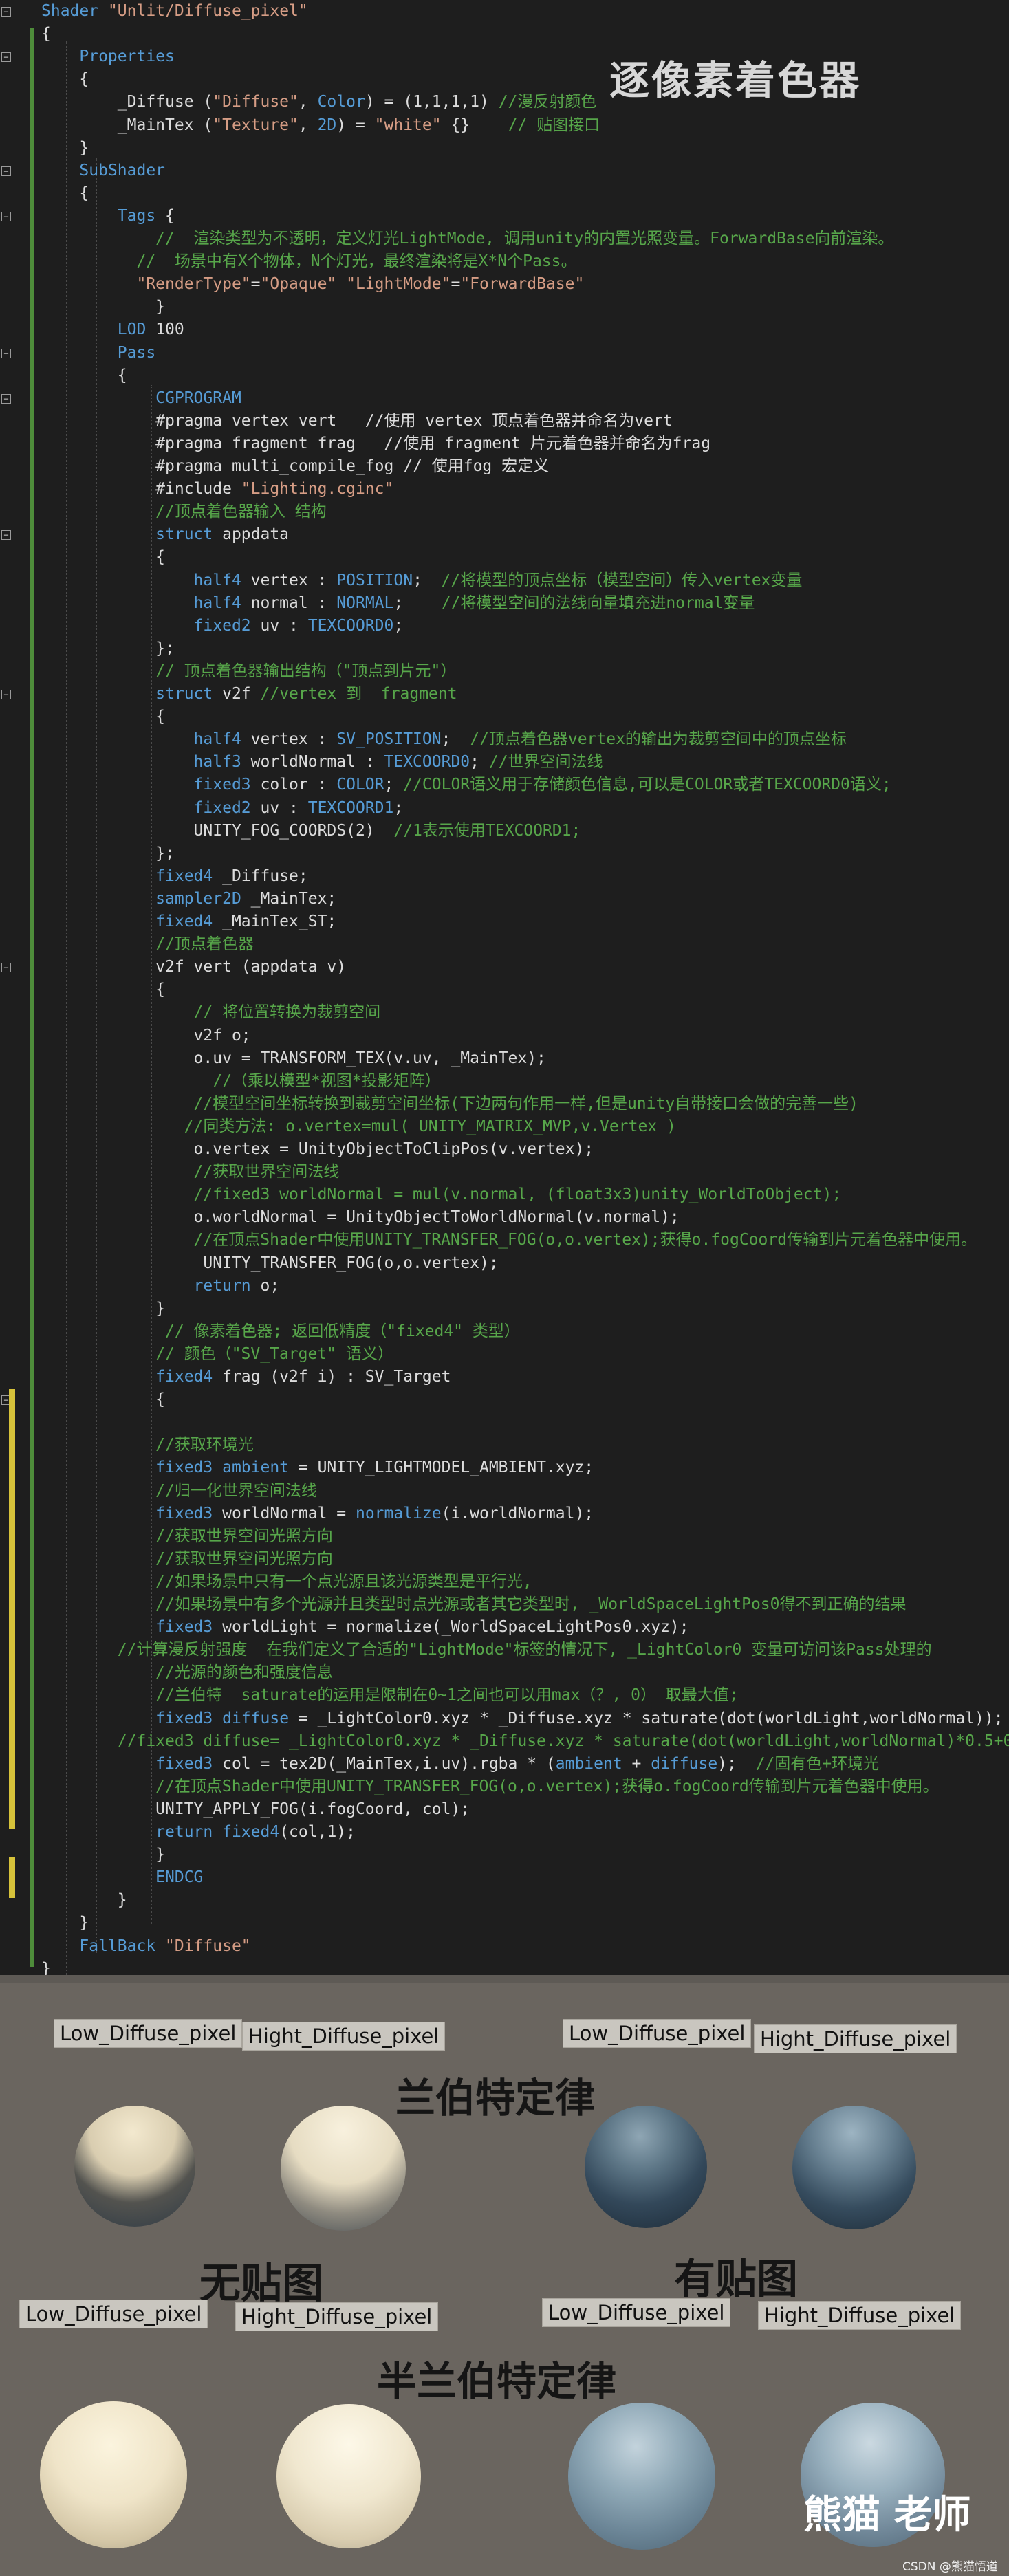 This screenshot has height=2576, width=1009. What do you see at coordinates (350, 625) in the screenshot?
I see `code-token: TEXCOORD0` at bounding box center [350, 625].